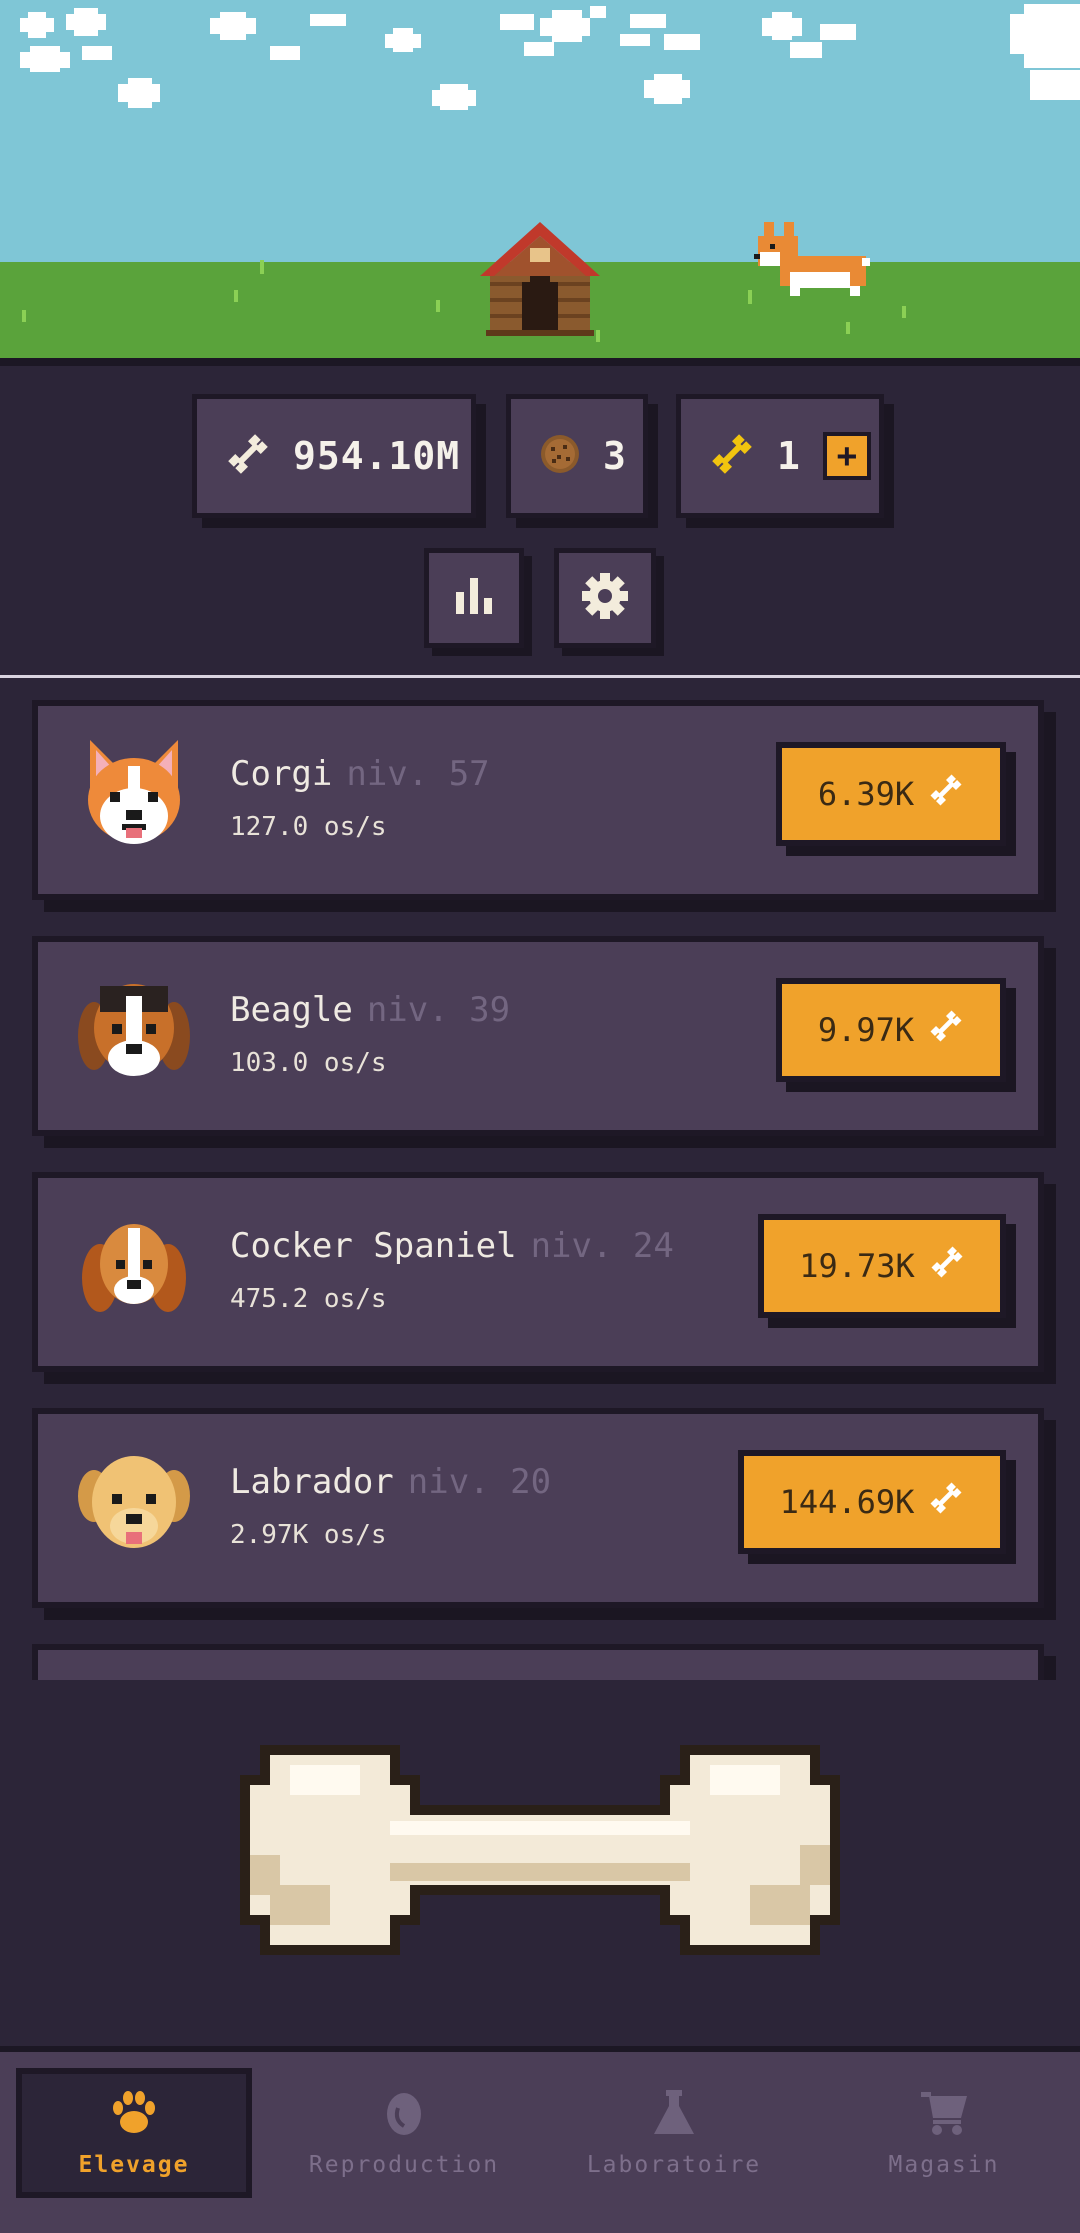 This screenshot has width=1080, height=2233. What do you see at coordinates (944, 2114) in the screenshot?
I see `cart-icon` at bounding box center [944, 2114].